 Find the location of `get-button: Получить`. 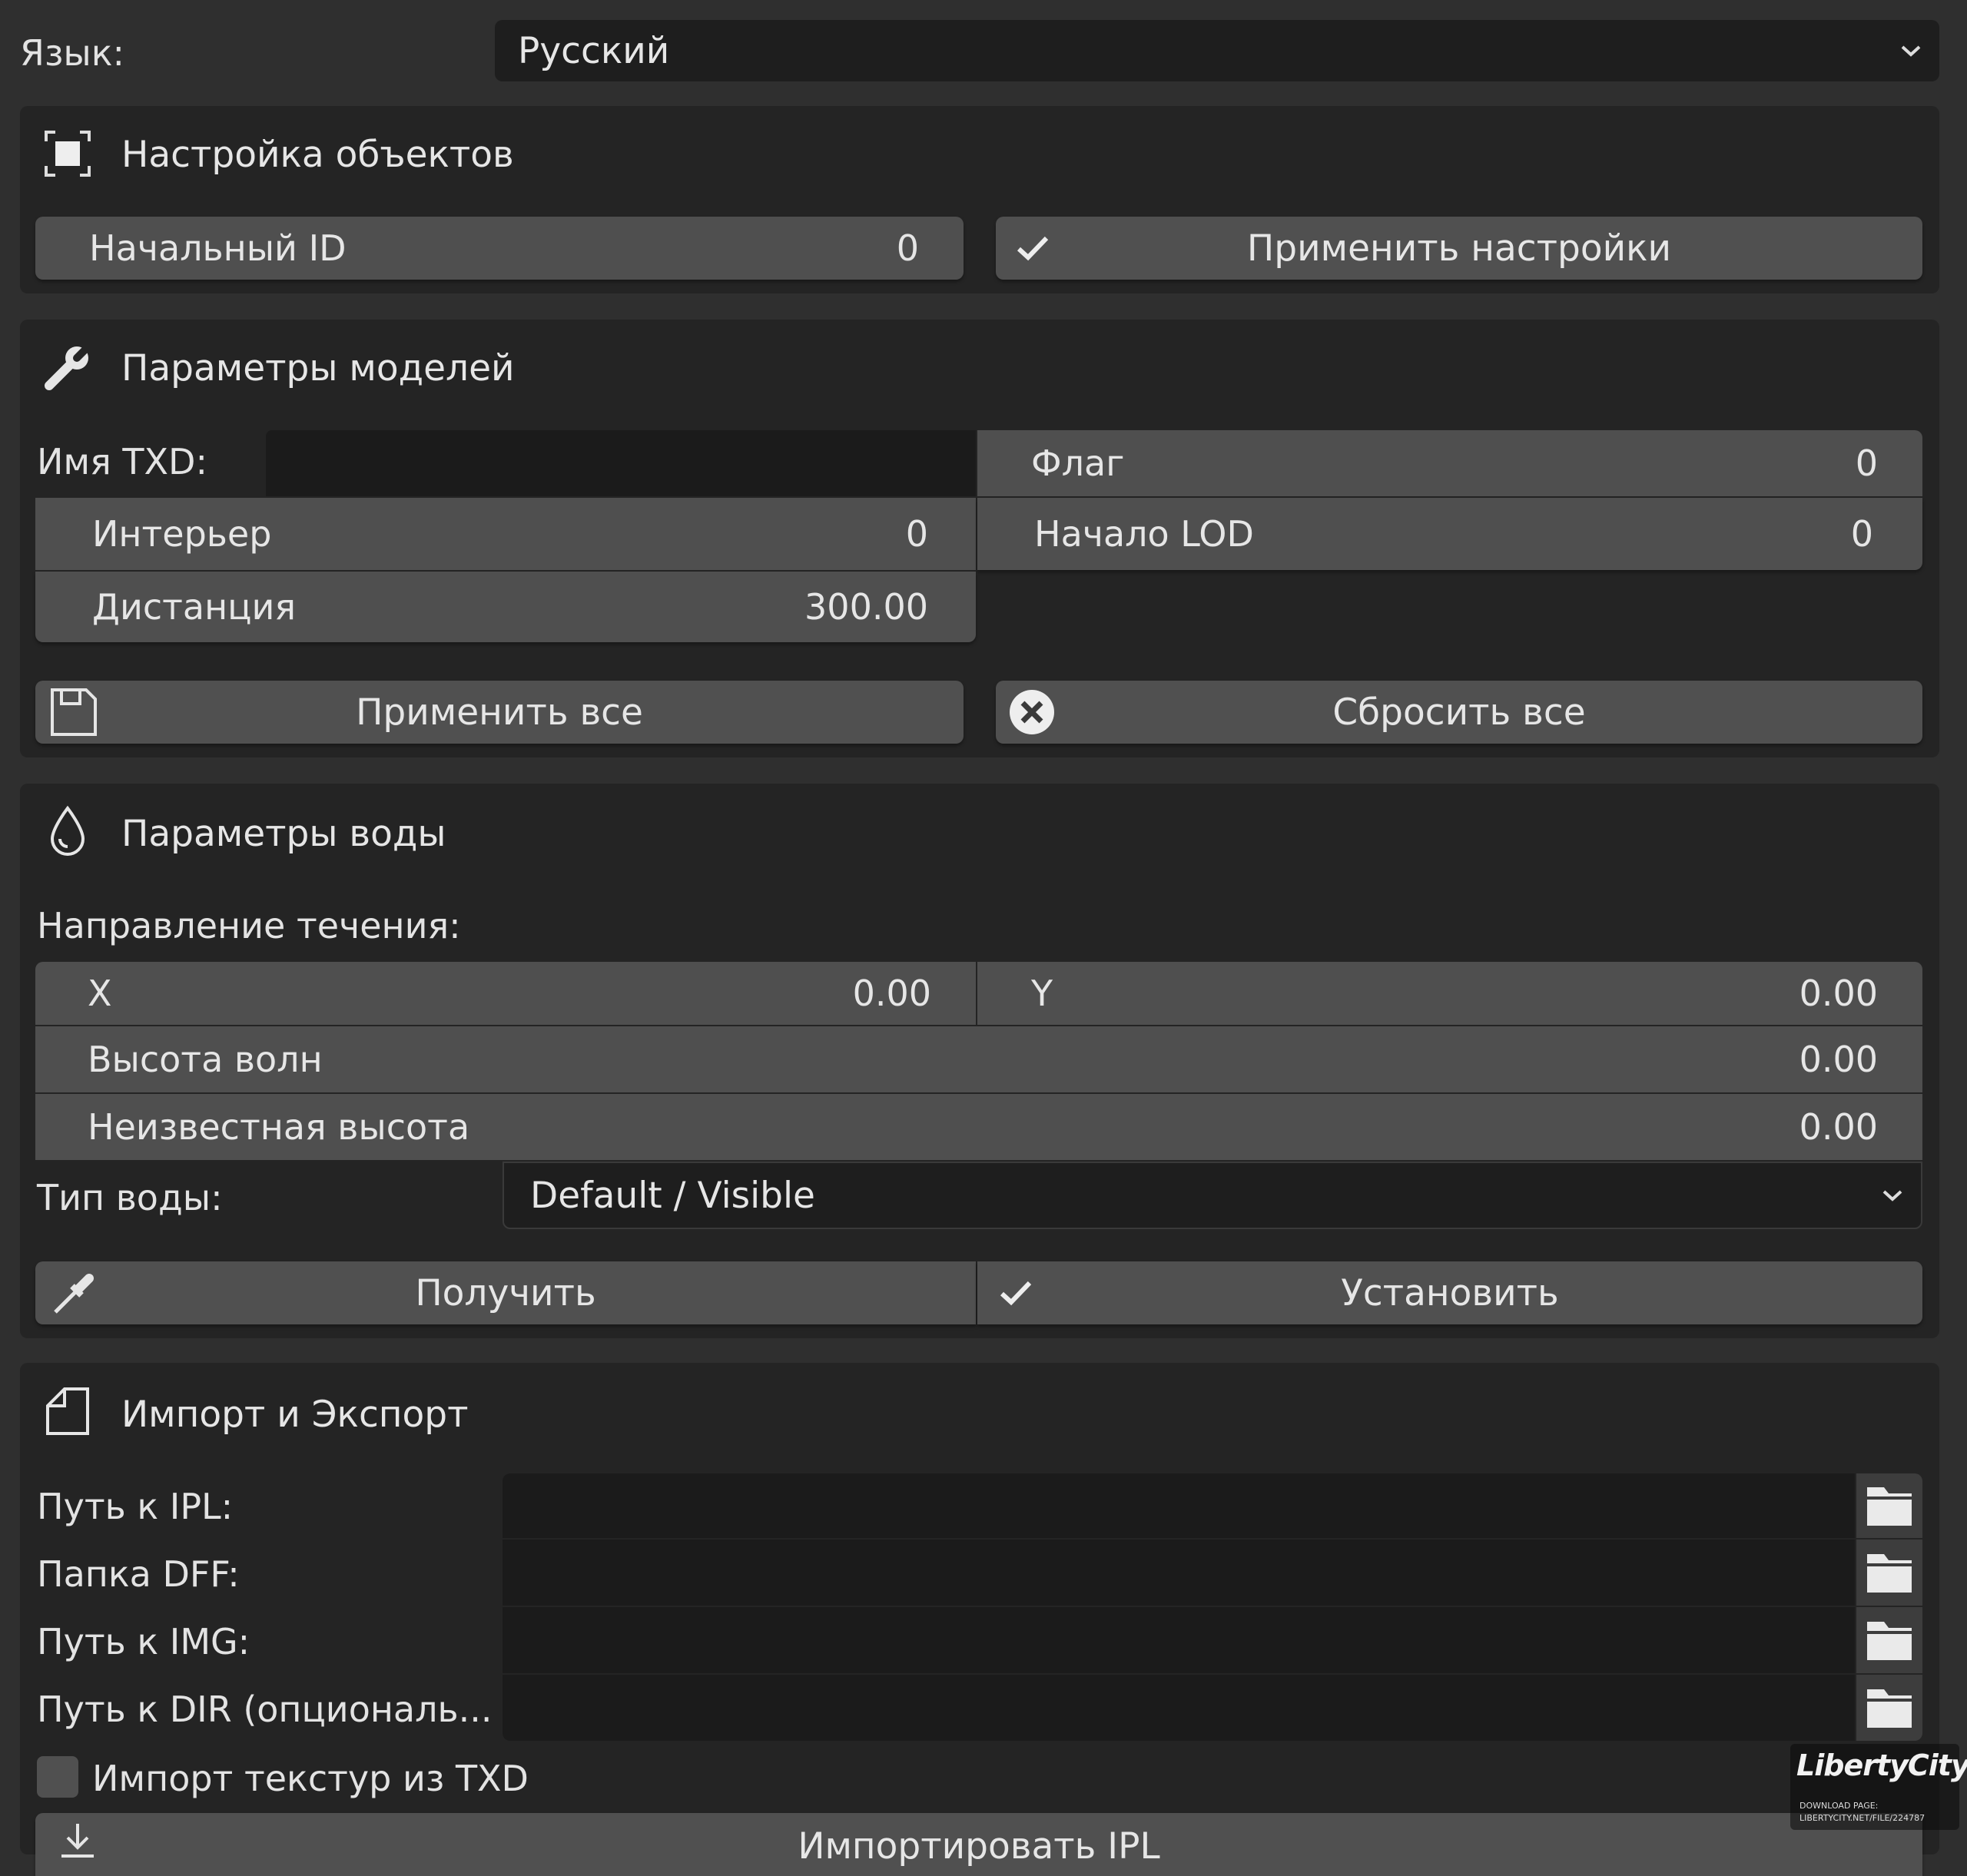

get-button: Получить is located at coordinates (505, 1292).